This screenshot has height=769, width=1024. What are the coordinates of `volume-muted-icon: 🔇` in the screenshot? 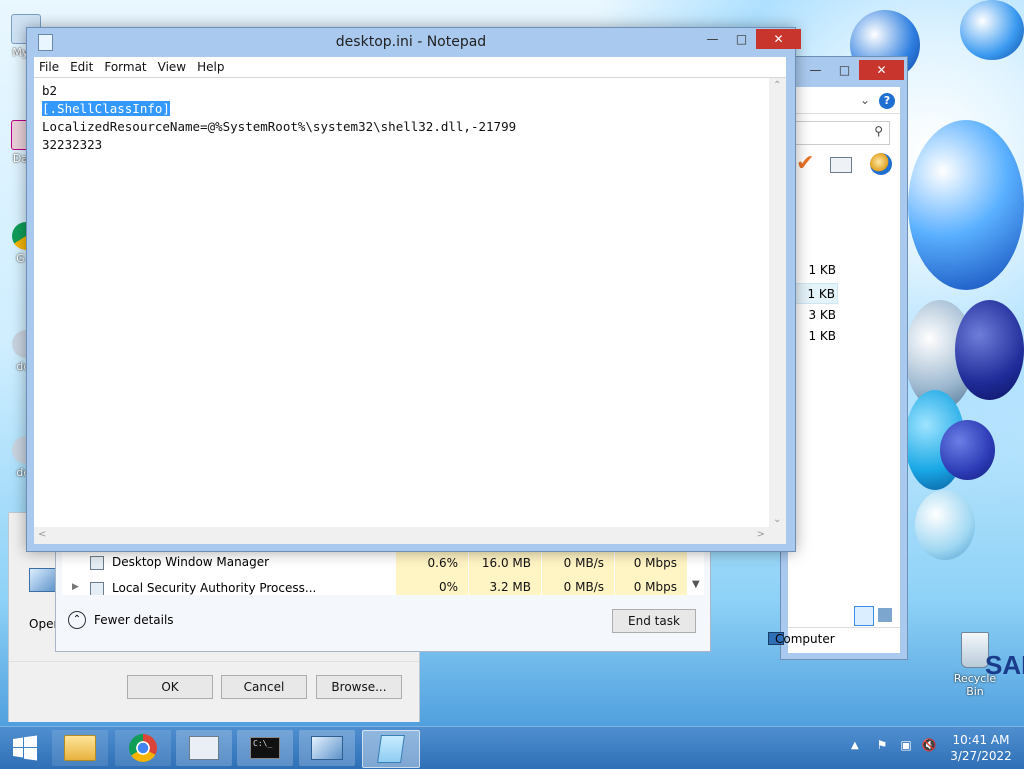 It's located at (929, 746).